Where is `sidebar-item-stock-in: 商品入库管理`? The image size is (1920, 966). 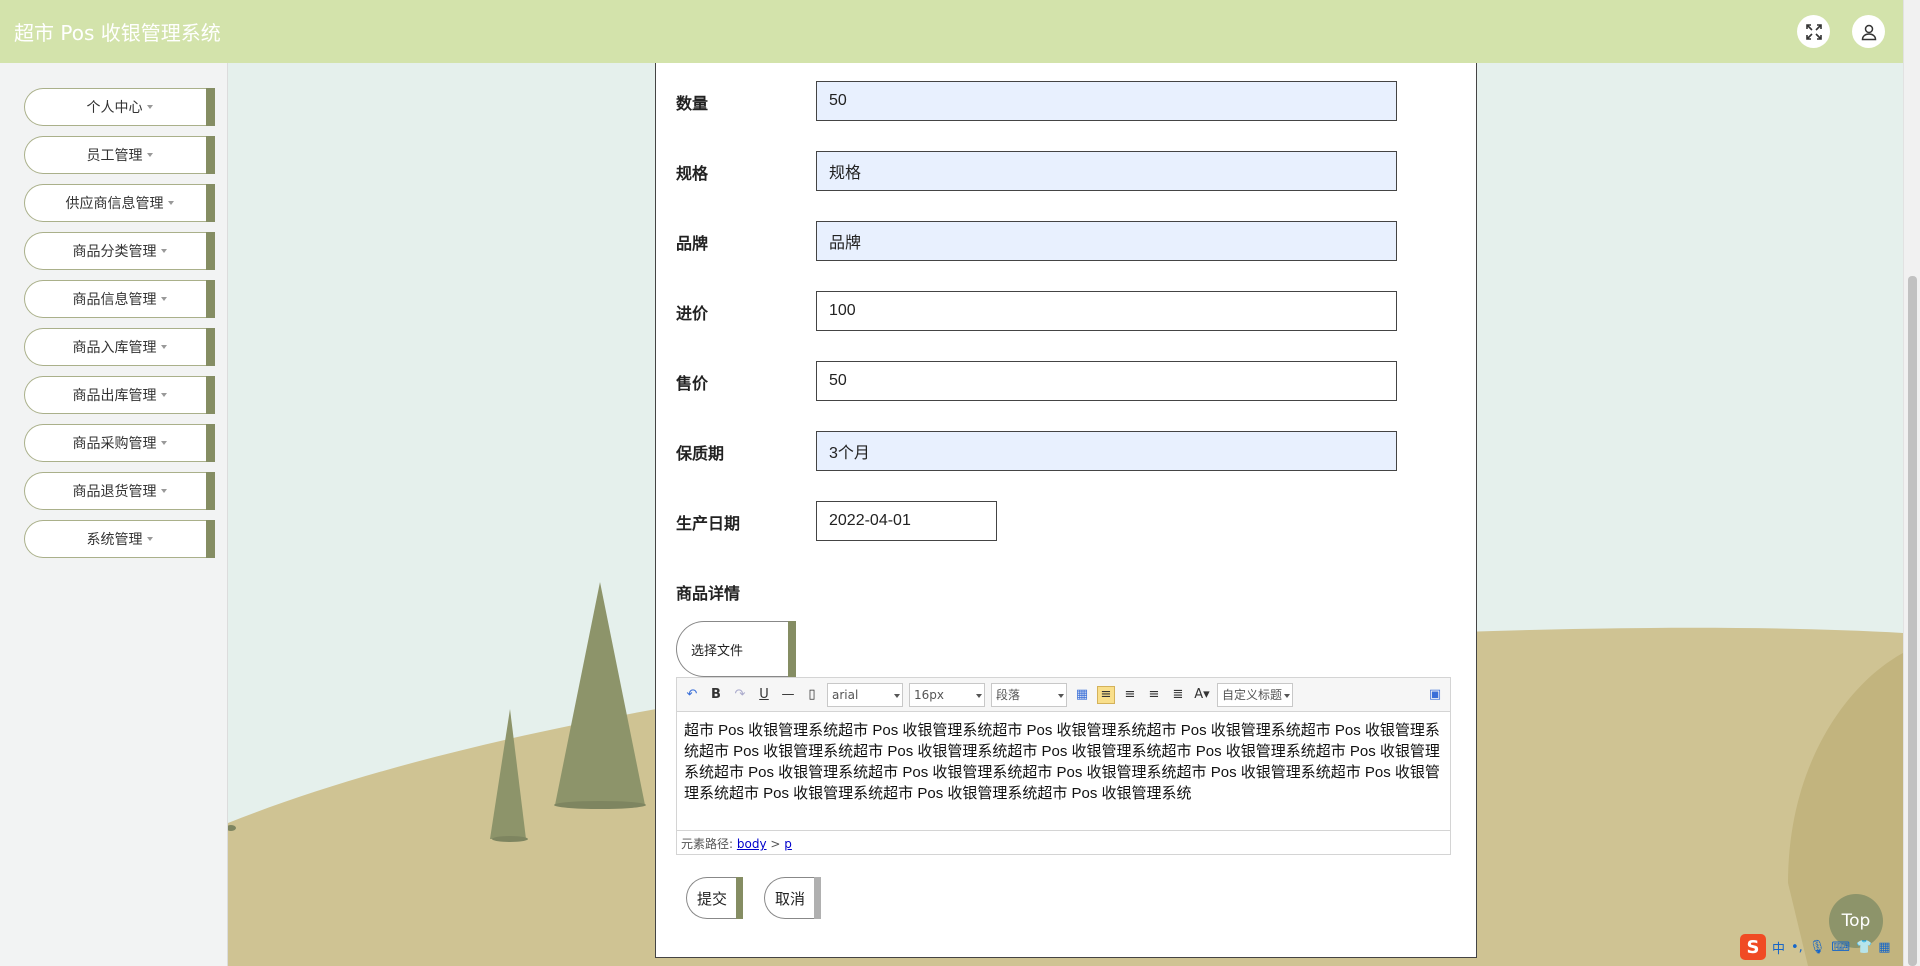
sidebar-item-stock-in: 商品入库管理 is located at coordinates (119, 347).